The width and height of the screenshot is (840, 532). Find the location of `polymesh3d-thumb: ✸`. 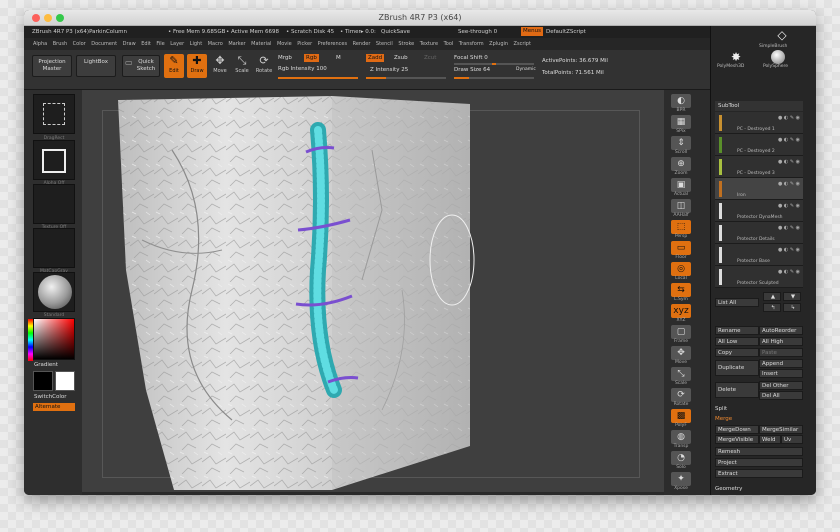

polymesh3d-thumb: ✸ is located at coordinates (736, 57).